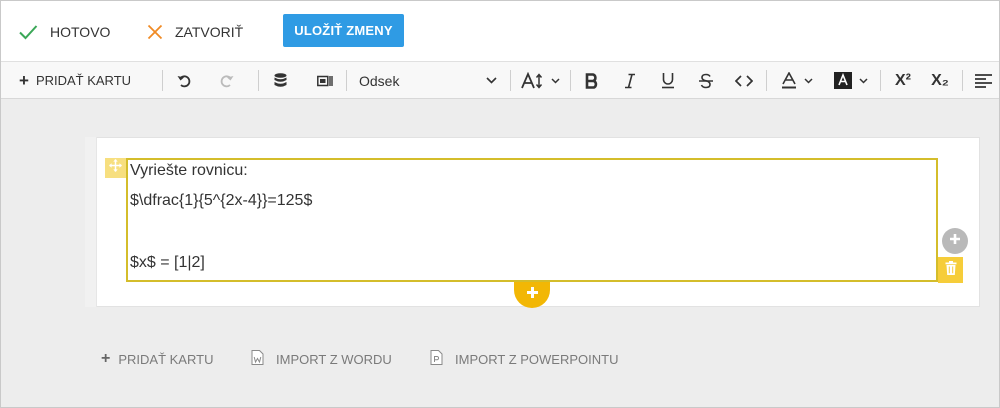 Image resolution: width=1000 pixels, height=408 pixels. I want to click on embed-button, so click(325, 80).